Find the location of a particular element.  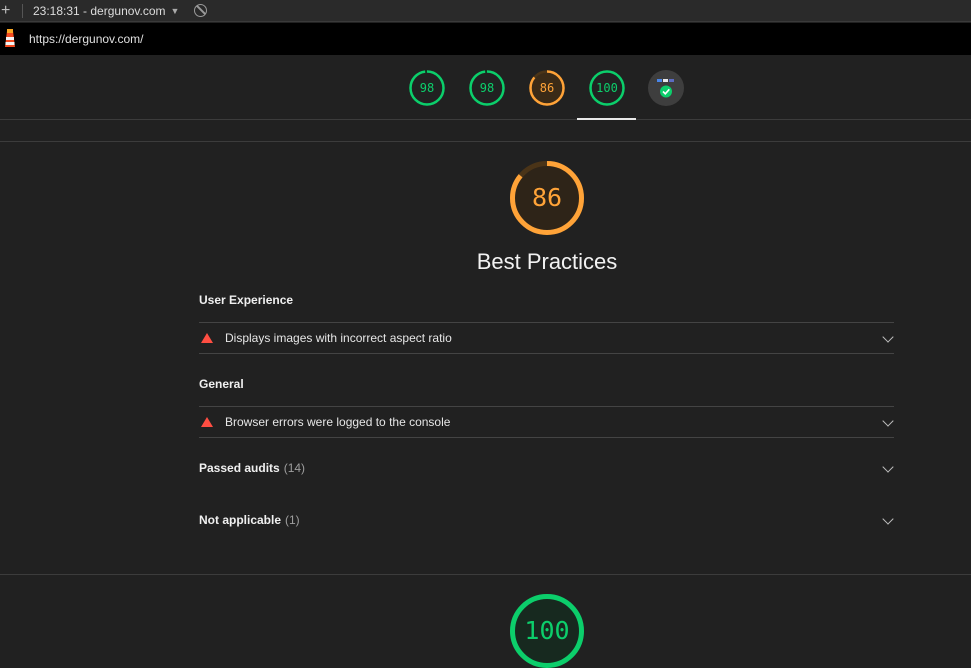

next-category-gauge: 100 is located at coordinates (547, 631).